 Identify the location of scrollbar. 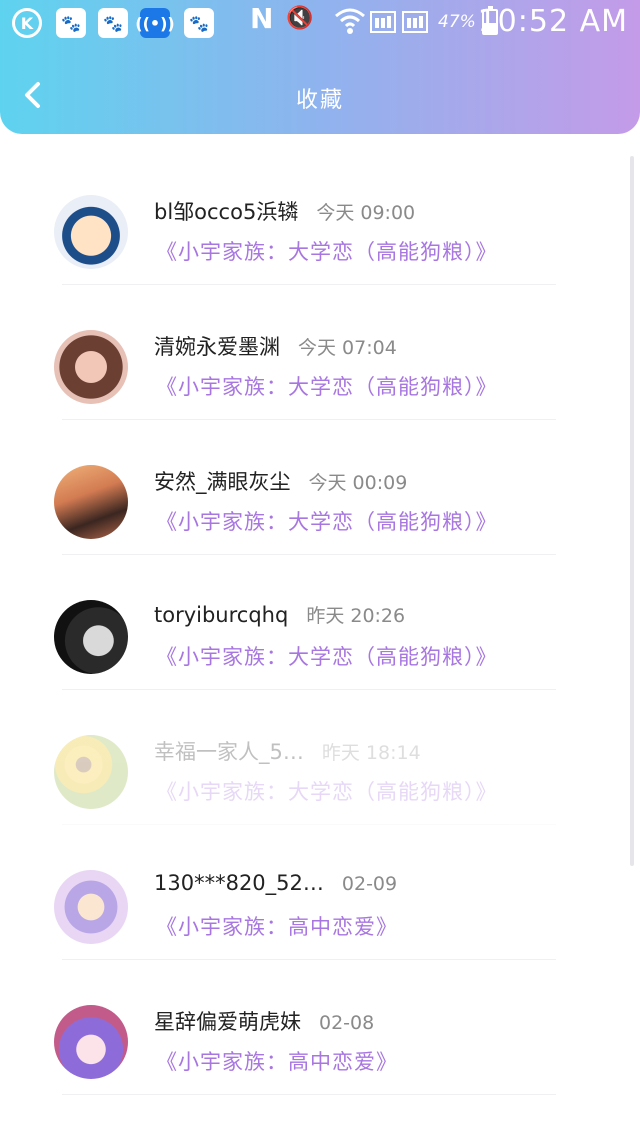
(632, 511).